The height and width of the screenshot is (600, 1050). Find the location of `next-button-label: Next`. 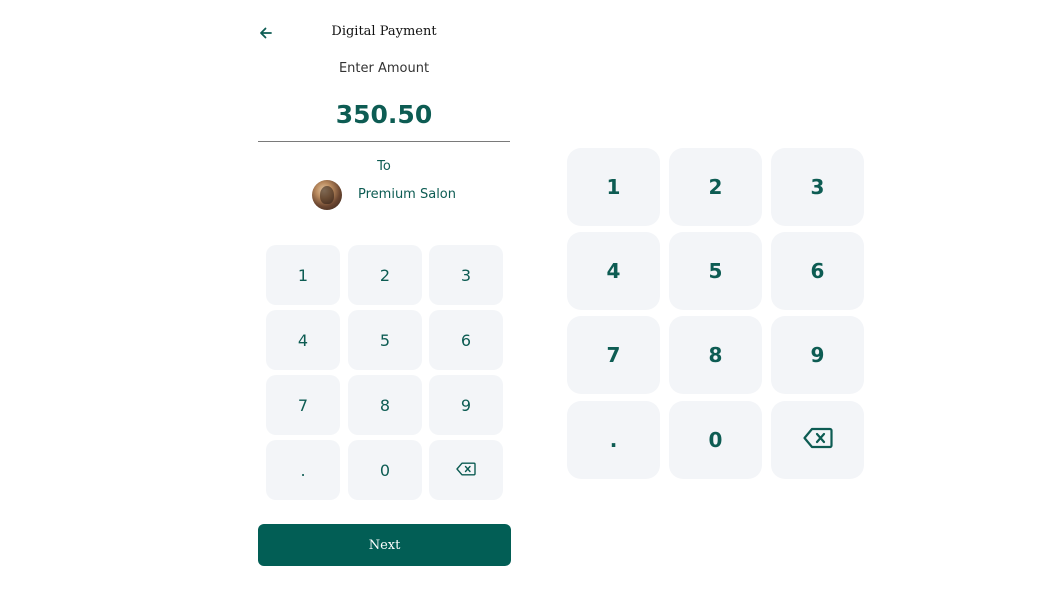

next-button-label: Next is located at coordinates (384, 545).